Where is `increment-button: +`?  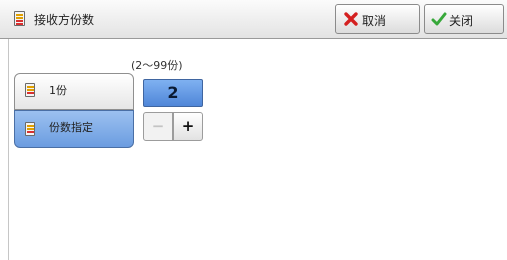
increment-button: + is located at coordinates (188, 126).